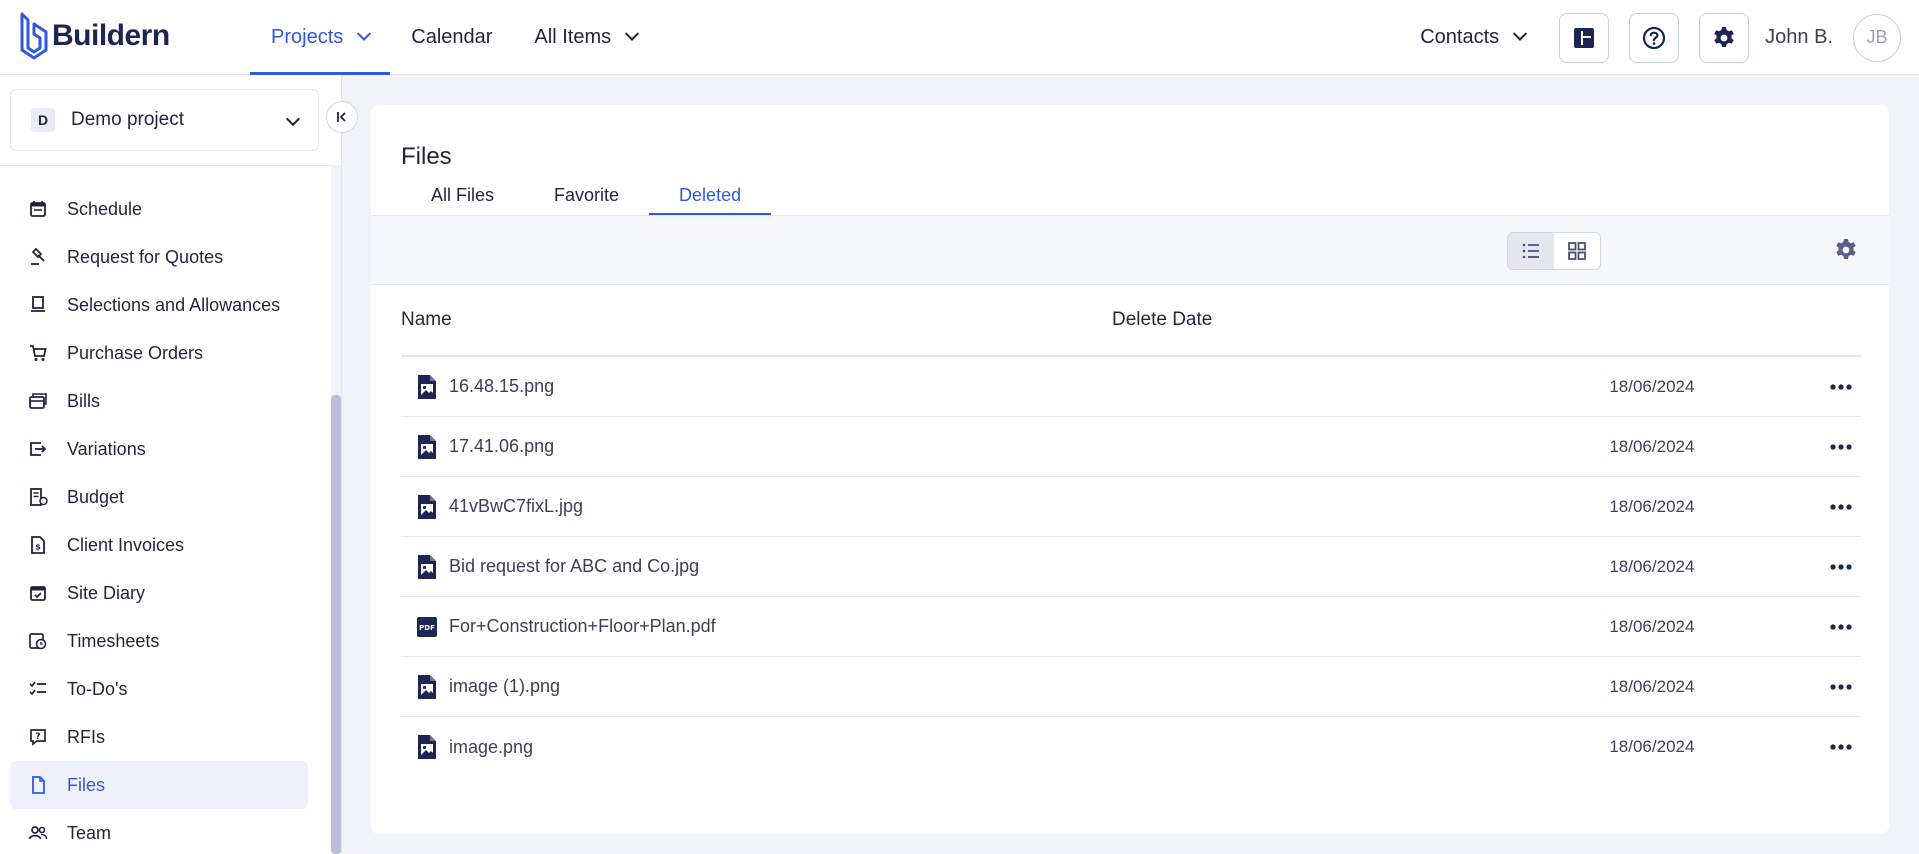 Image resolution: width=1919 pixels, height=854 pixels. Describe the element at coordinates (159, 305) in the screenshot. I see `sidebar-item-selections: Selections and Allowances` at that location.